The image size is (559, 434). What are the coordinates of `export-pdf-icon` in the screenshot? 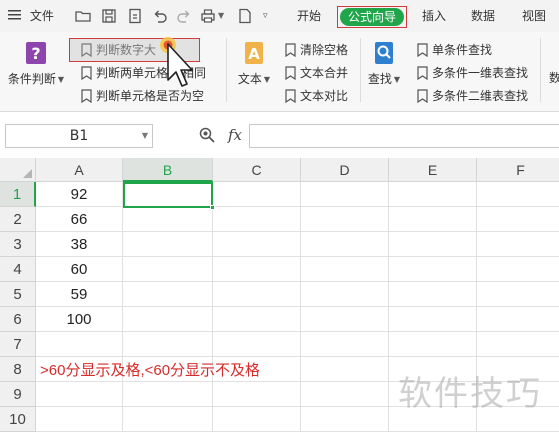 It's located at (135, 16).